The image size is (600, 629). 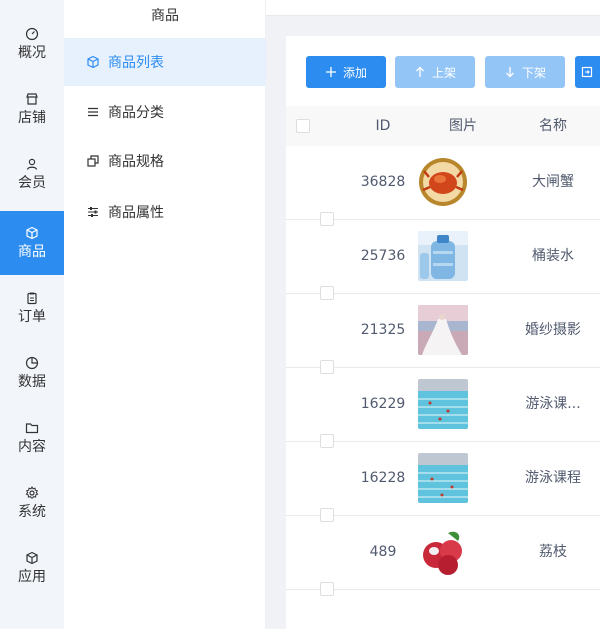 I want to click on rail-item-label: 商品, so click(x=32, y=252).